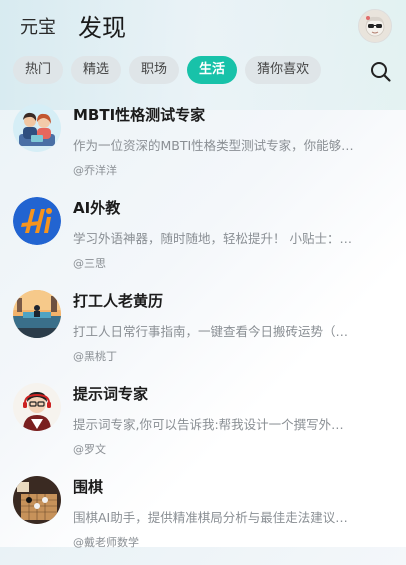  I want to click on category-tabs: 热门 精选 职场 生活 猜你喜欢, so click(167, 71).